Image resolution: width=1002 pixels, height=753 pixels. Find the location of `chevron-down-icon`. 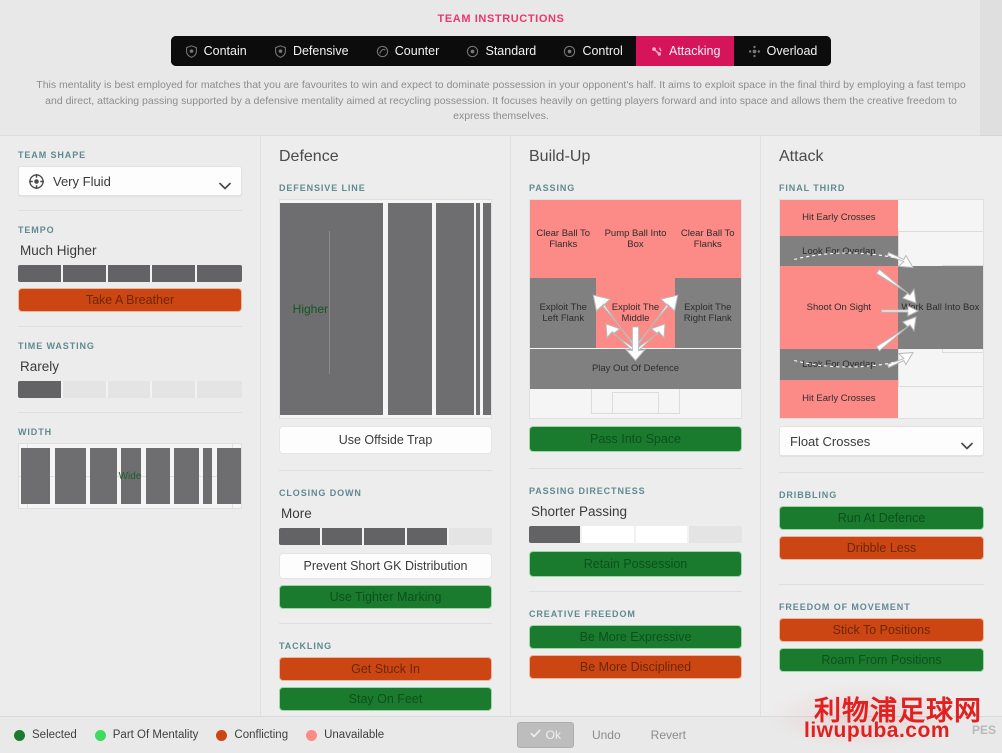

chevron-down-icon is located at coordinates (225, 183).